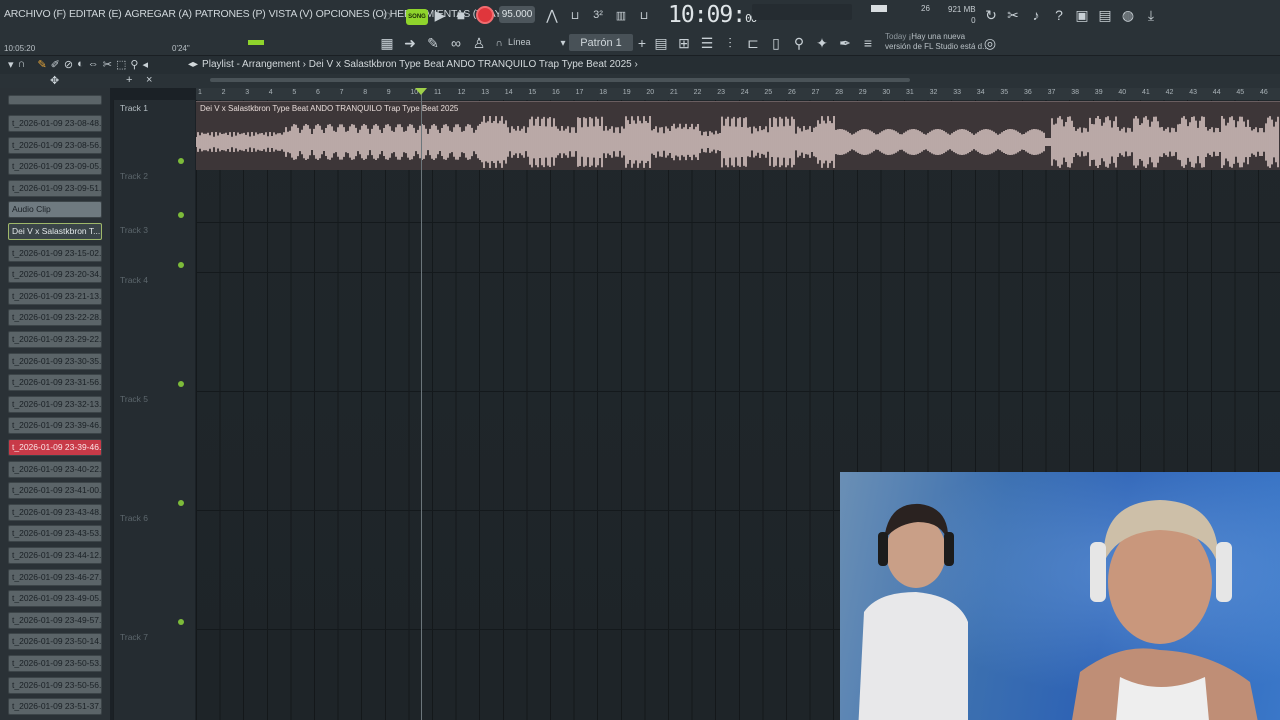 Image resolution: width=1280 pixels, height=720 pixels. I want to click on playhead, so click(421, 404).